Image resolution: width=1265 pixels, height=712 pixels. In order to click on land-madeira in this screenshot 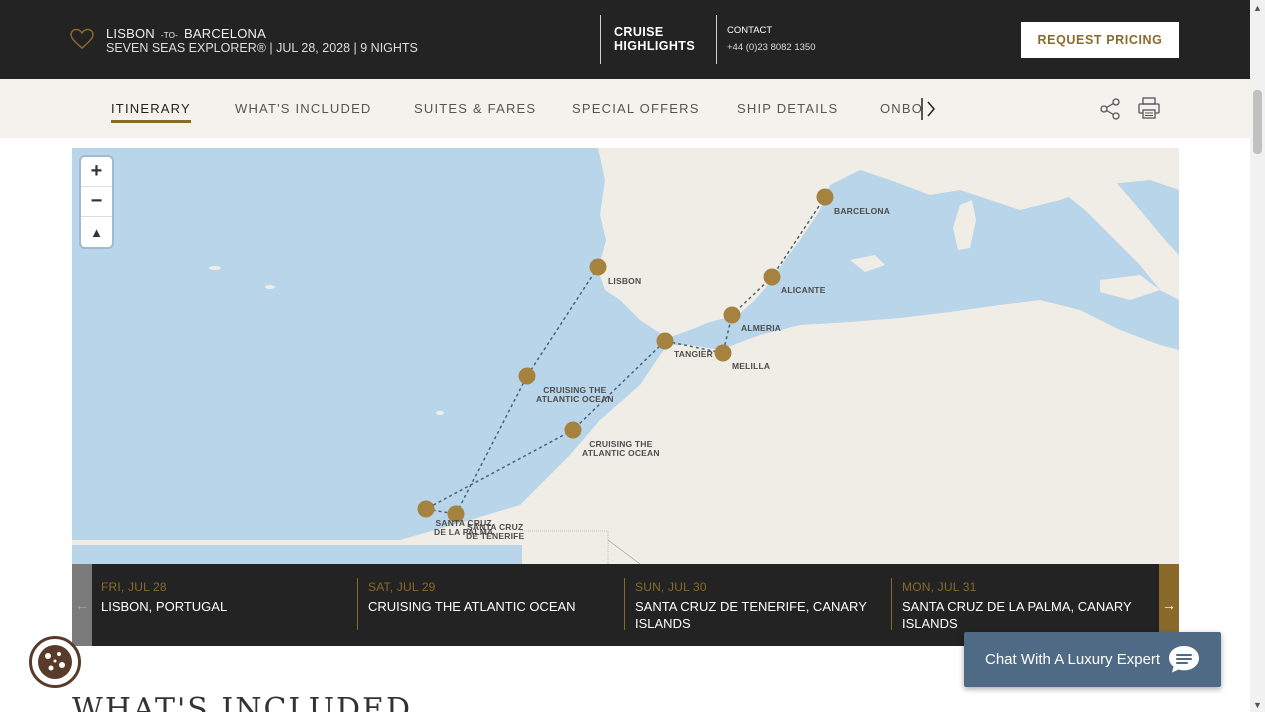, I will do `click(440, 413)`.